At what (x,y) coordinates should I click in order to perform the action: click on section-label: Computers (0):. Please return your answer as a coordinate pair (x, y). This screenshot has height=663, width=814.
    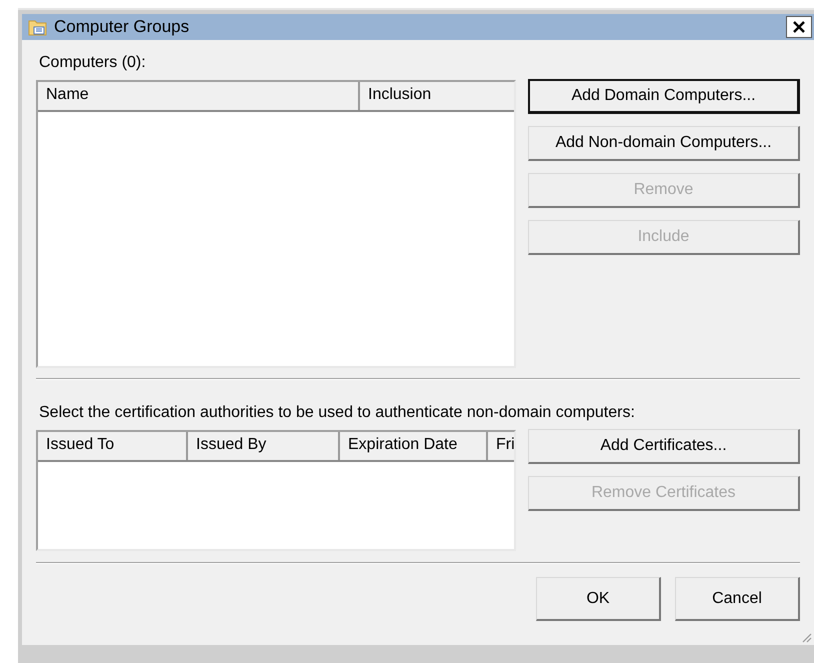
    Looking at the image, I should click on (93, 63).